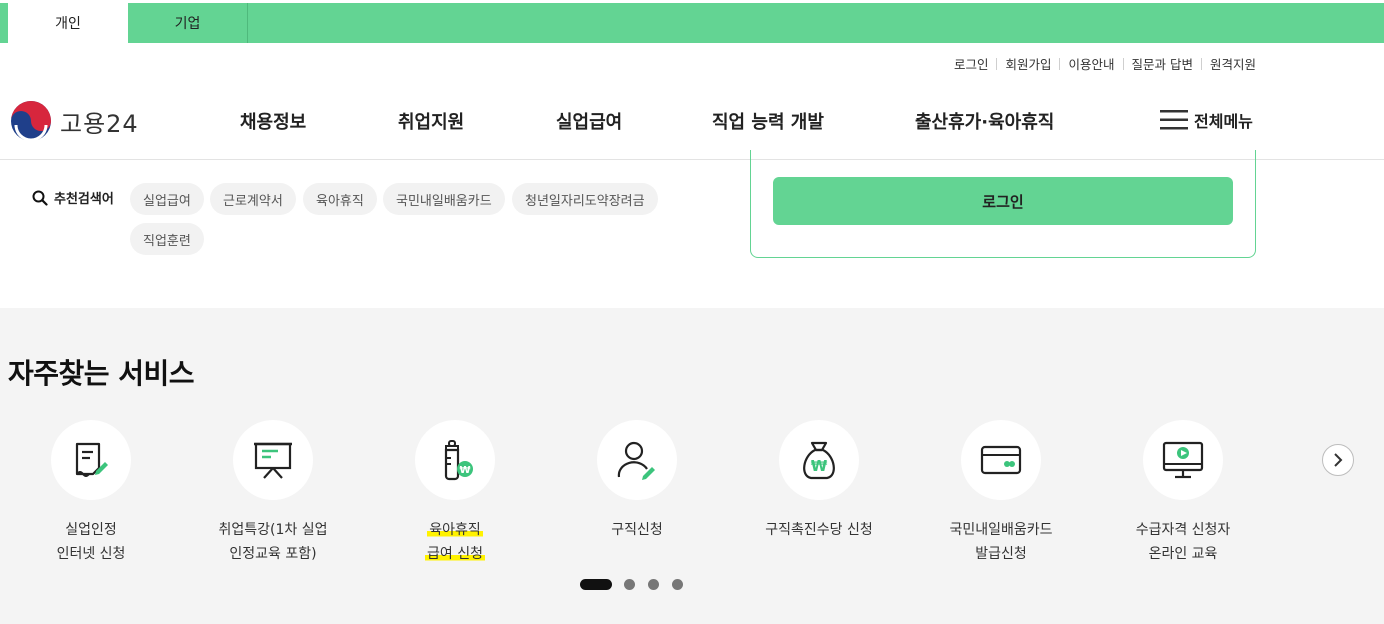 Image resolution: width=1384 pixels, height=624 pixels. I want to click on keyword-chip: 국민내일배움카드, so click(444, 199).